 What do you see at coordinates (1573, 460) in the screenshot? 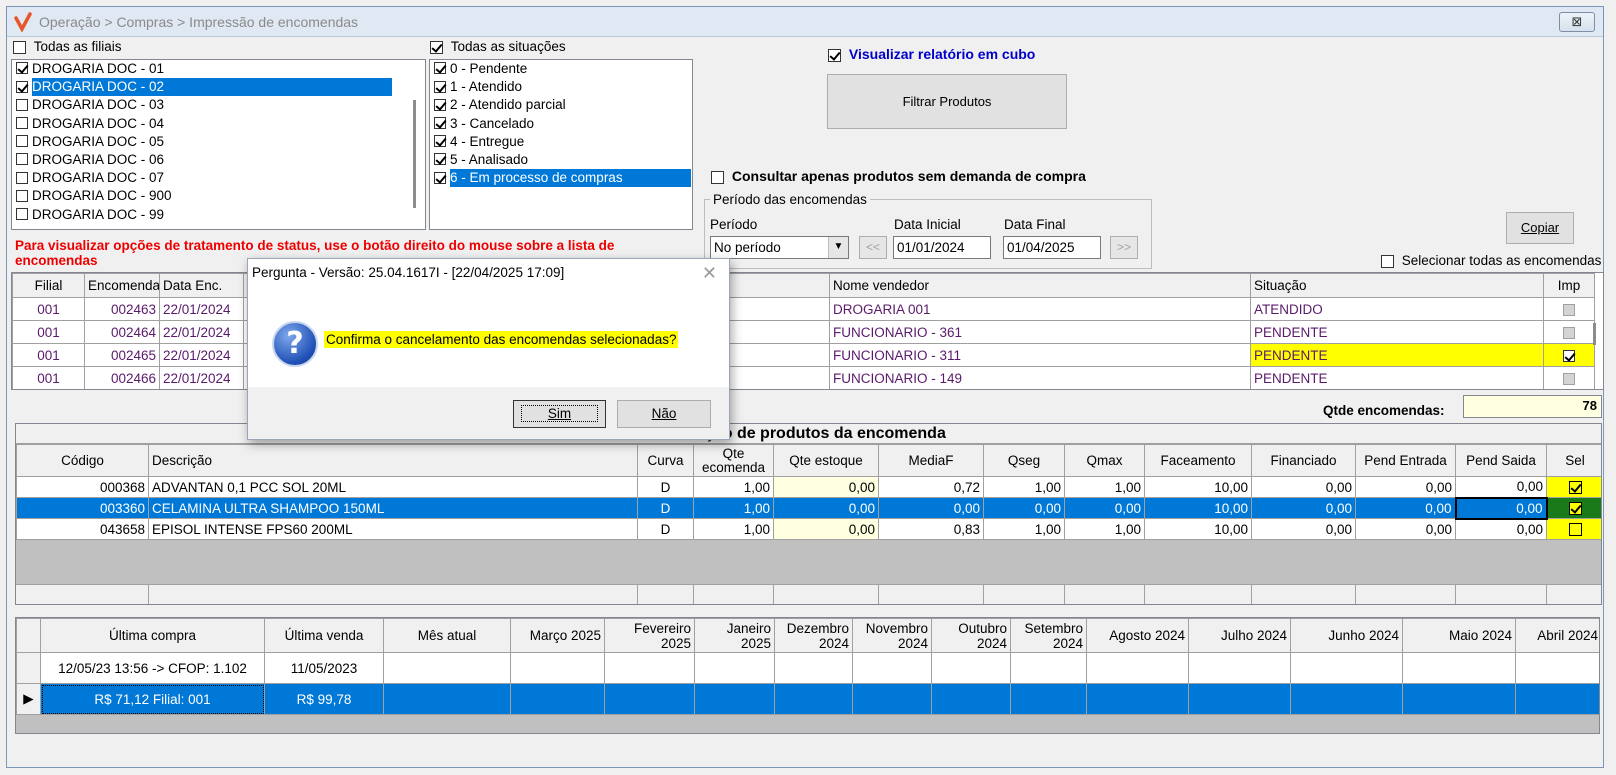
I see `col-sel: Sel` at bounding box center [1573, 460].